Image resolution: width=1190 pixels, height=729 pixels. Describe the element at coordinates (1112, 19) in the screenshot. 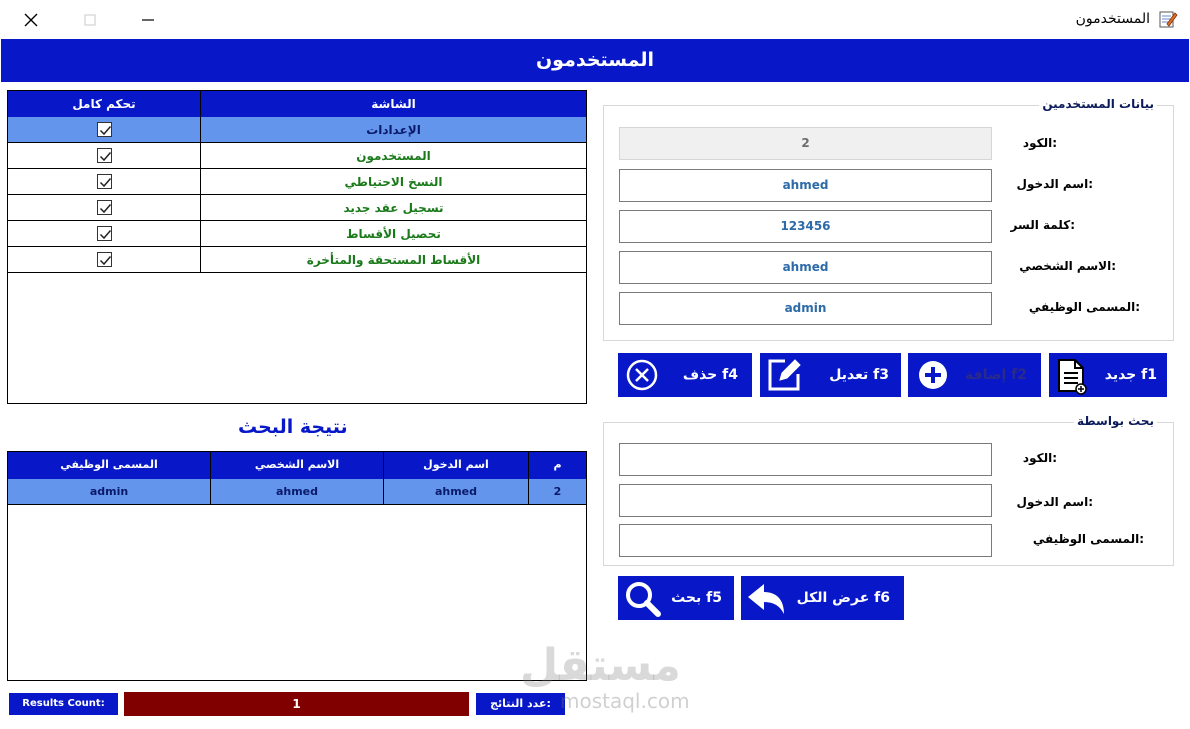

I see `window-title: المستخدمون` at that location.